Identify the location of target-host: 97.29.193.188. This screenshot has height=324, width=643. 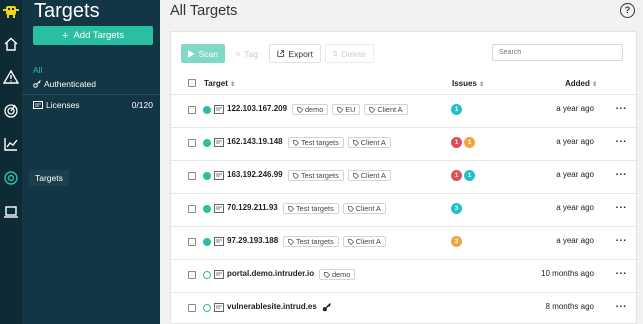
(252, 240).